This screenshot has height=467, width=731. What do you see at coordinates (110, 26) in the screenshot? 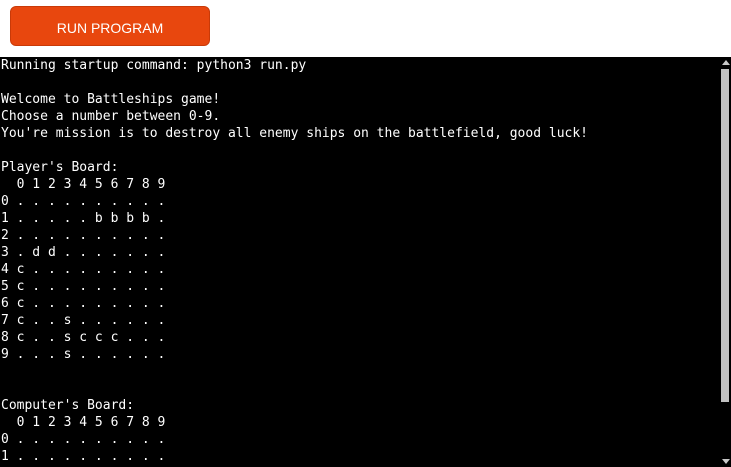
I see `run-program-button: RUN PROGRAM` at bounding box center [110, 26].